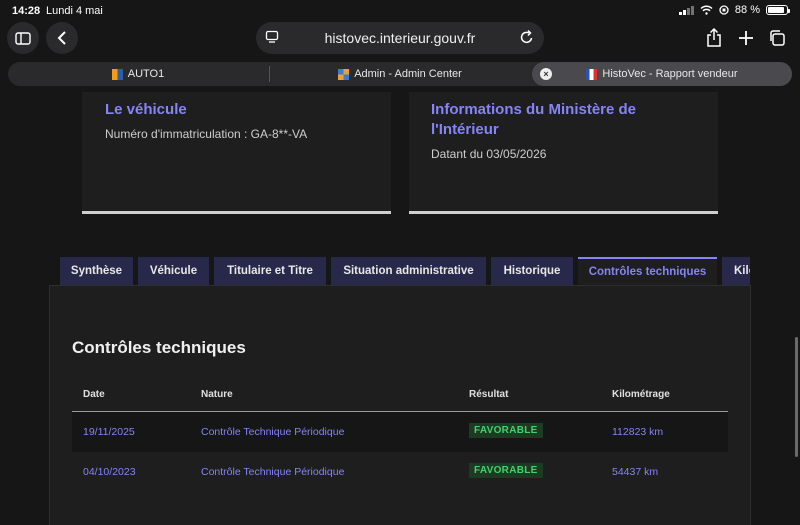 Image resolution: width=800 pixels, height=525 pixels. Describe the element at coordinates (714, 38) in the screenshot. I see `share-icon` at that location.